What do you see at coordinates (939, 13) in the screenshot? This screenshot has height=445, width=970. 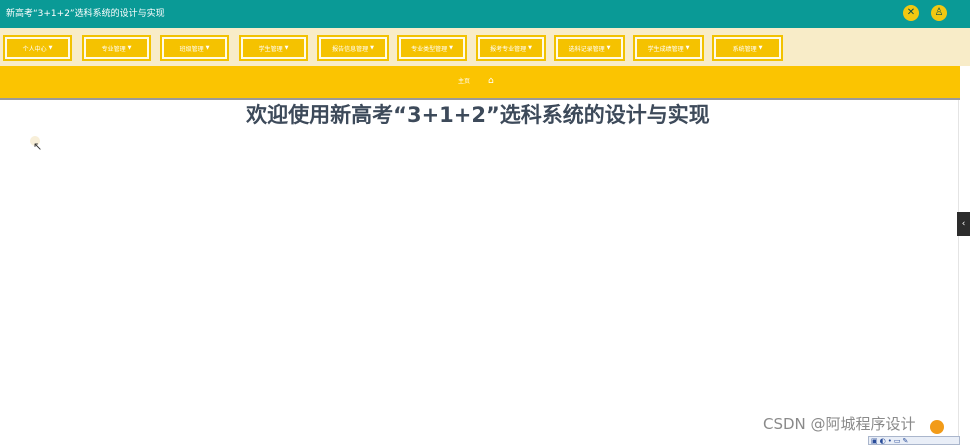 I see `user-icon: ♙` at bounding box center [939, 13].